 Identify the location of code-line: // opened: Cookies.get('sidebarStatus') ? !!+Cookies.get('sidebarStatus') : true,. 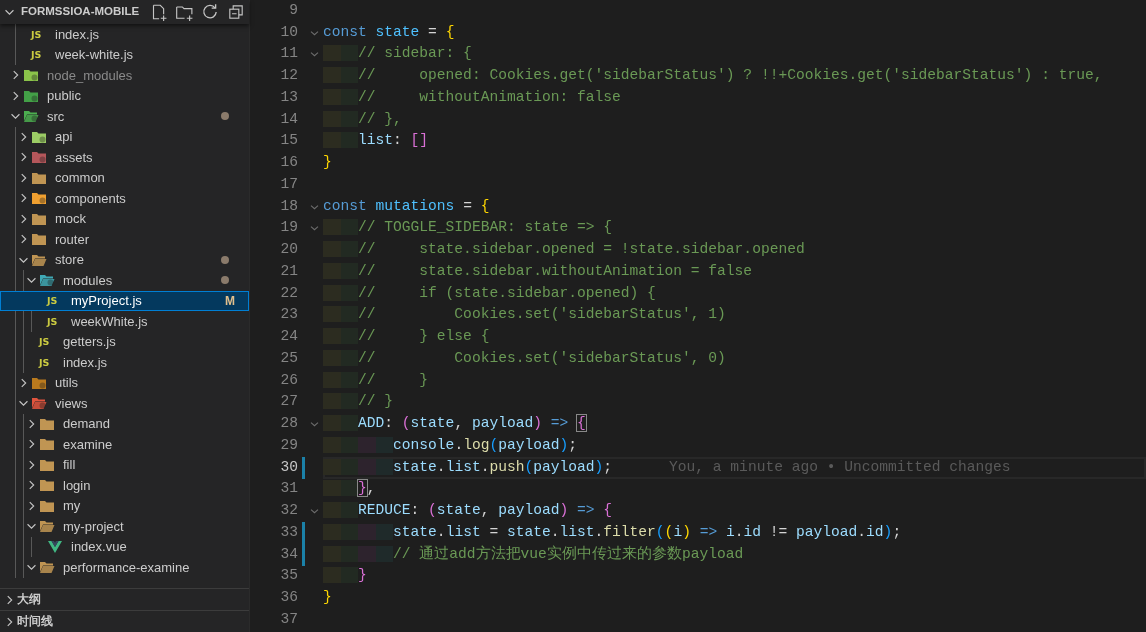
(713, 76).